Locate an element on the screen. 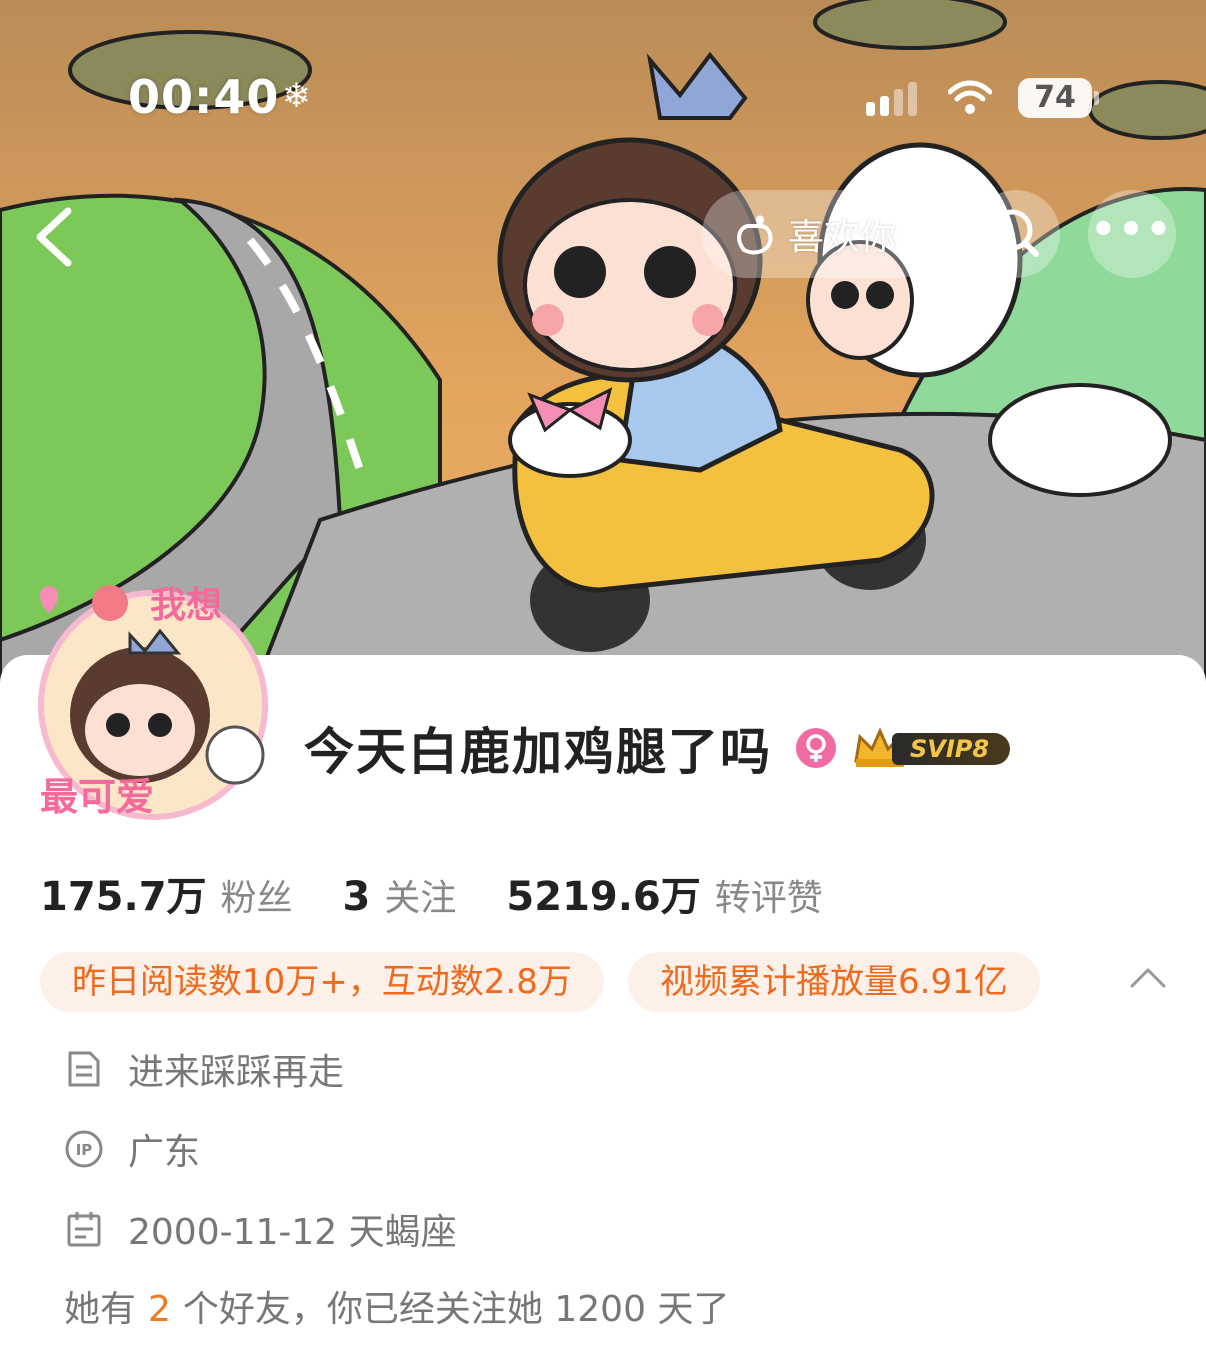 The height and width of the screenshot is (1349, 1206). more-button: ••• is located at coordinates (1132, 234).